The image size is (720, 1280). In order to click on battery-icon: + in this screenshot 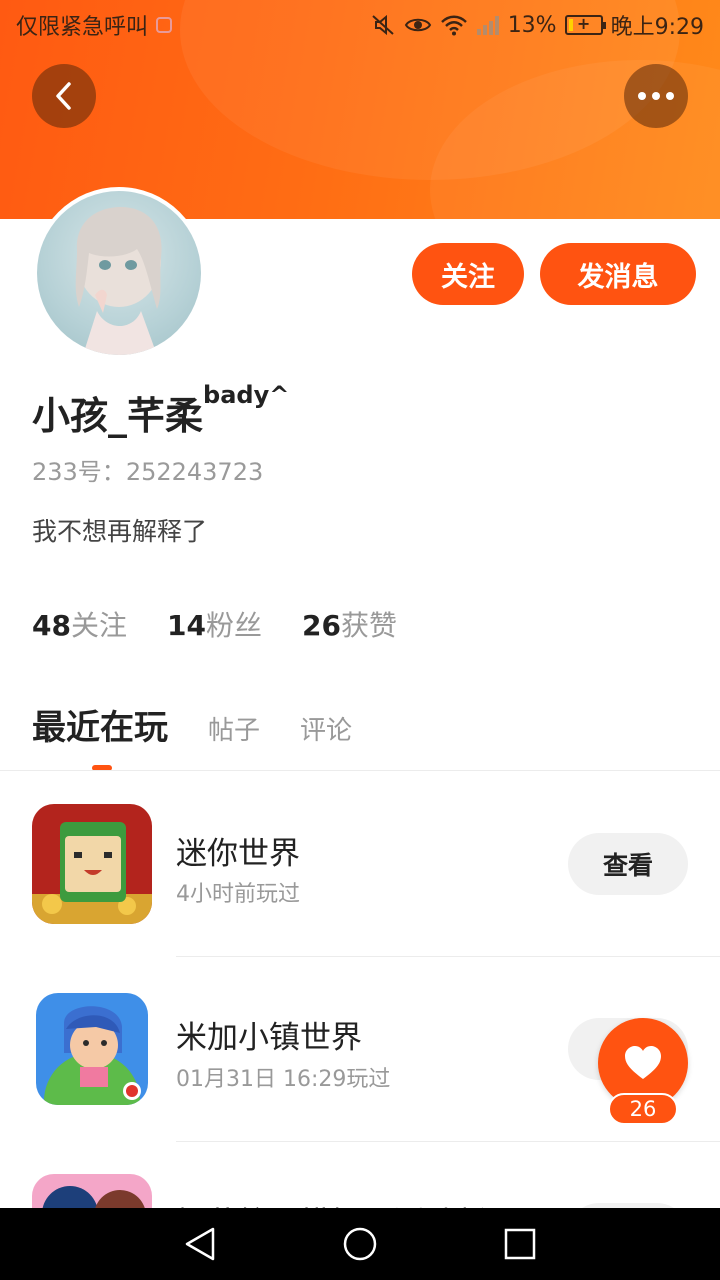, I will do `click(585, 24)`.